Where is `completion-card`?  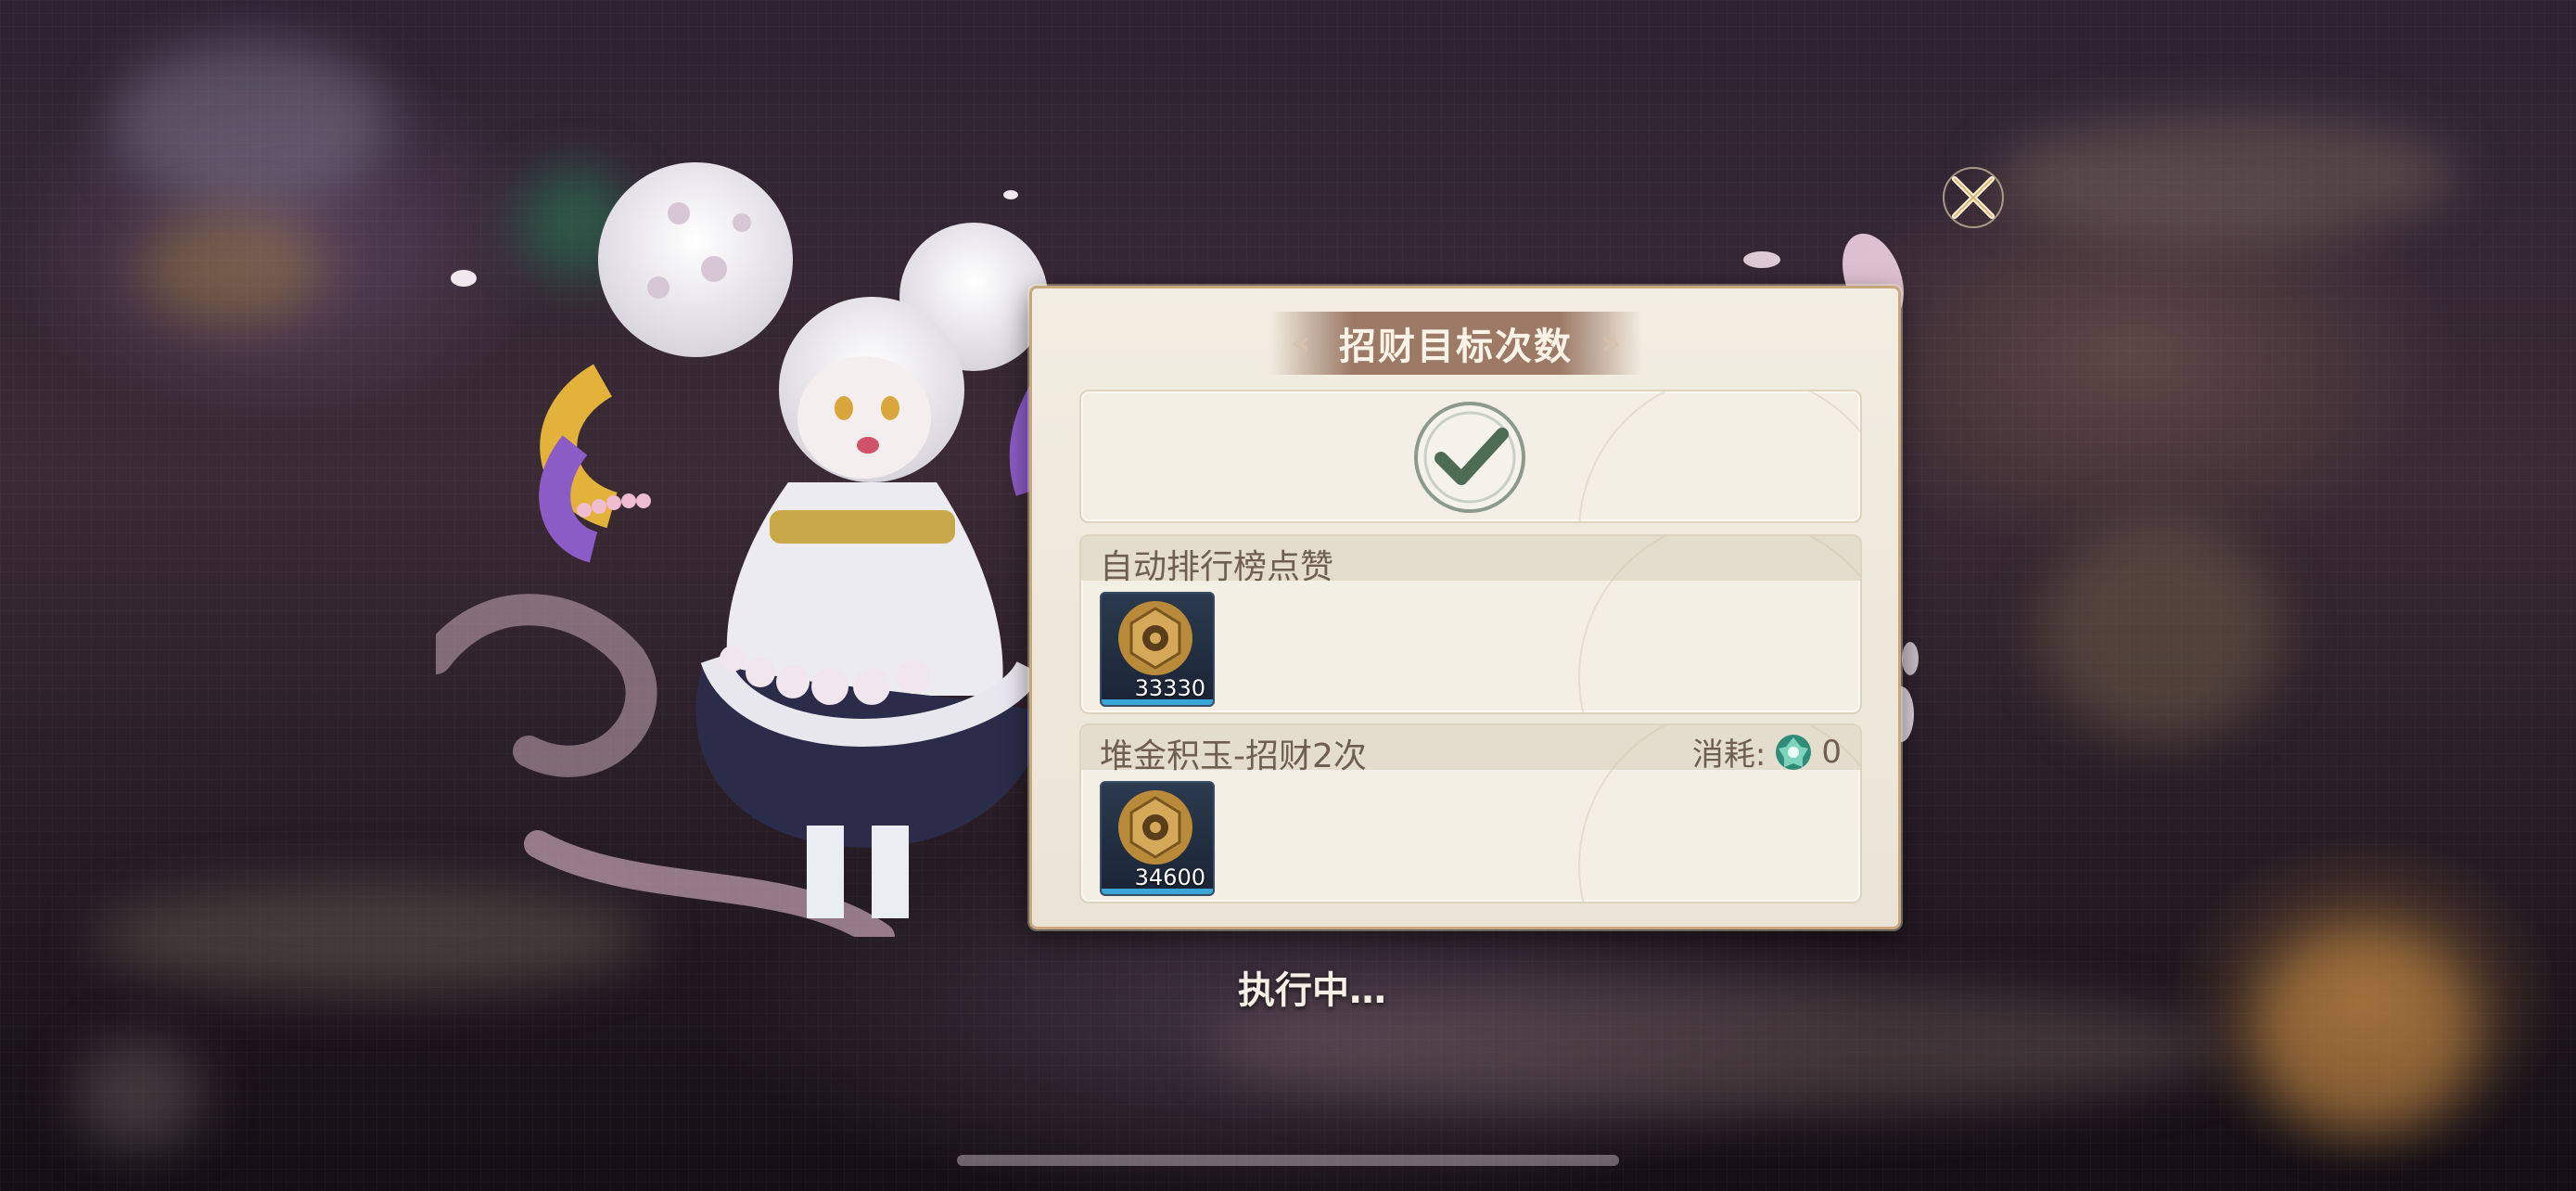 completion-card is located at coordinates (1471, 456).